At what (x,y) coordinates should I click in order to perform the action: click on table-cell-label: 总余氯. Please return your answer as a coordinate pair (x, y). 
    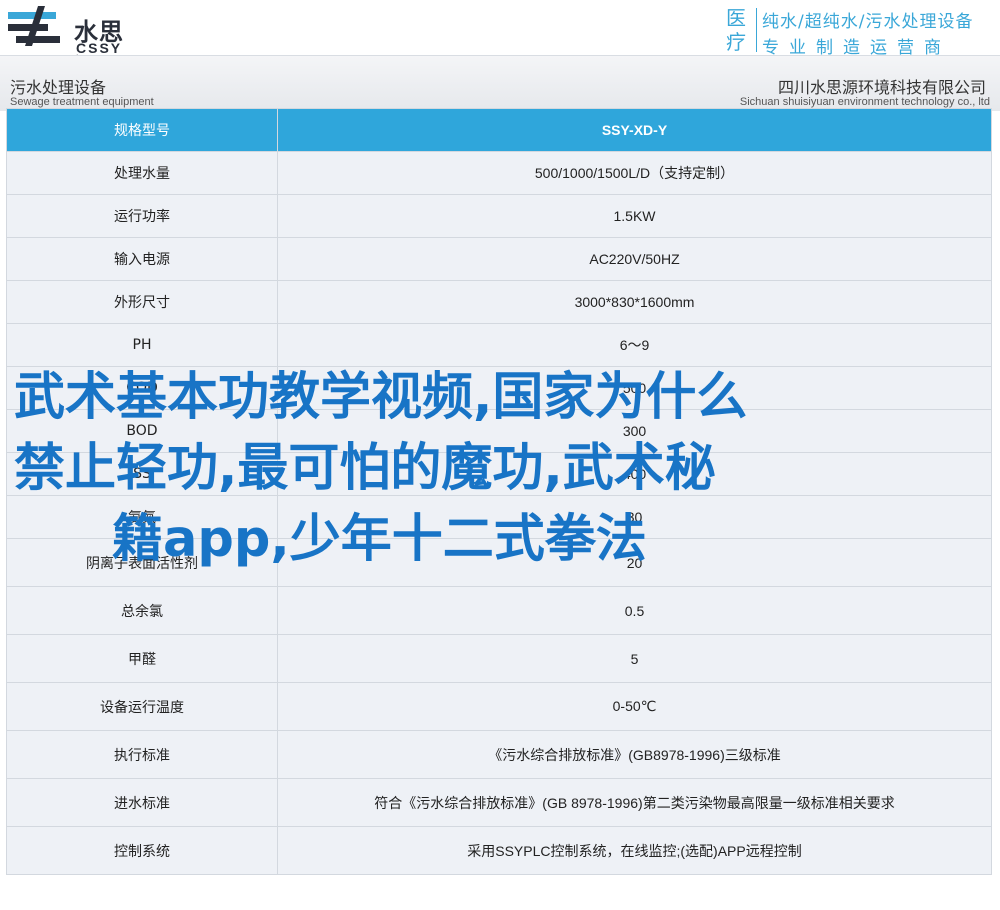
    Looking at the image, I should click on (142, 610).